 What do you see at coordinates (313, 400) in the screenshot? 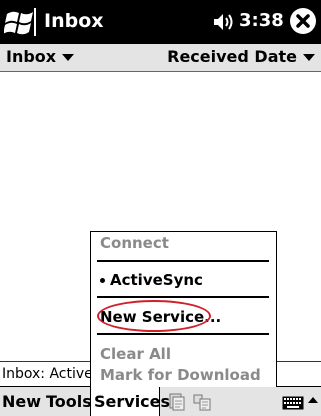
I see `sip-up-arrow-icon` at bounding box center [313, 400].